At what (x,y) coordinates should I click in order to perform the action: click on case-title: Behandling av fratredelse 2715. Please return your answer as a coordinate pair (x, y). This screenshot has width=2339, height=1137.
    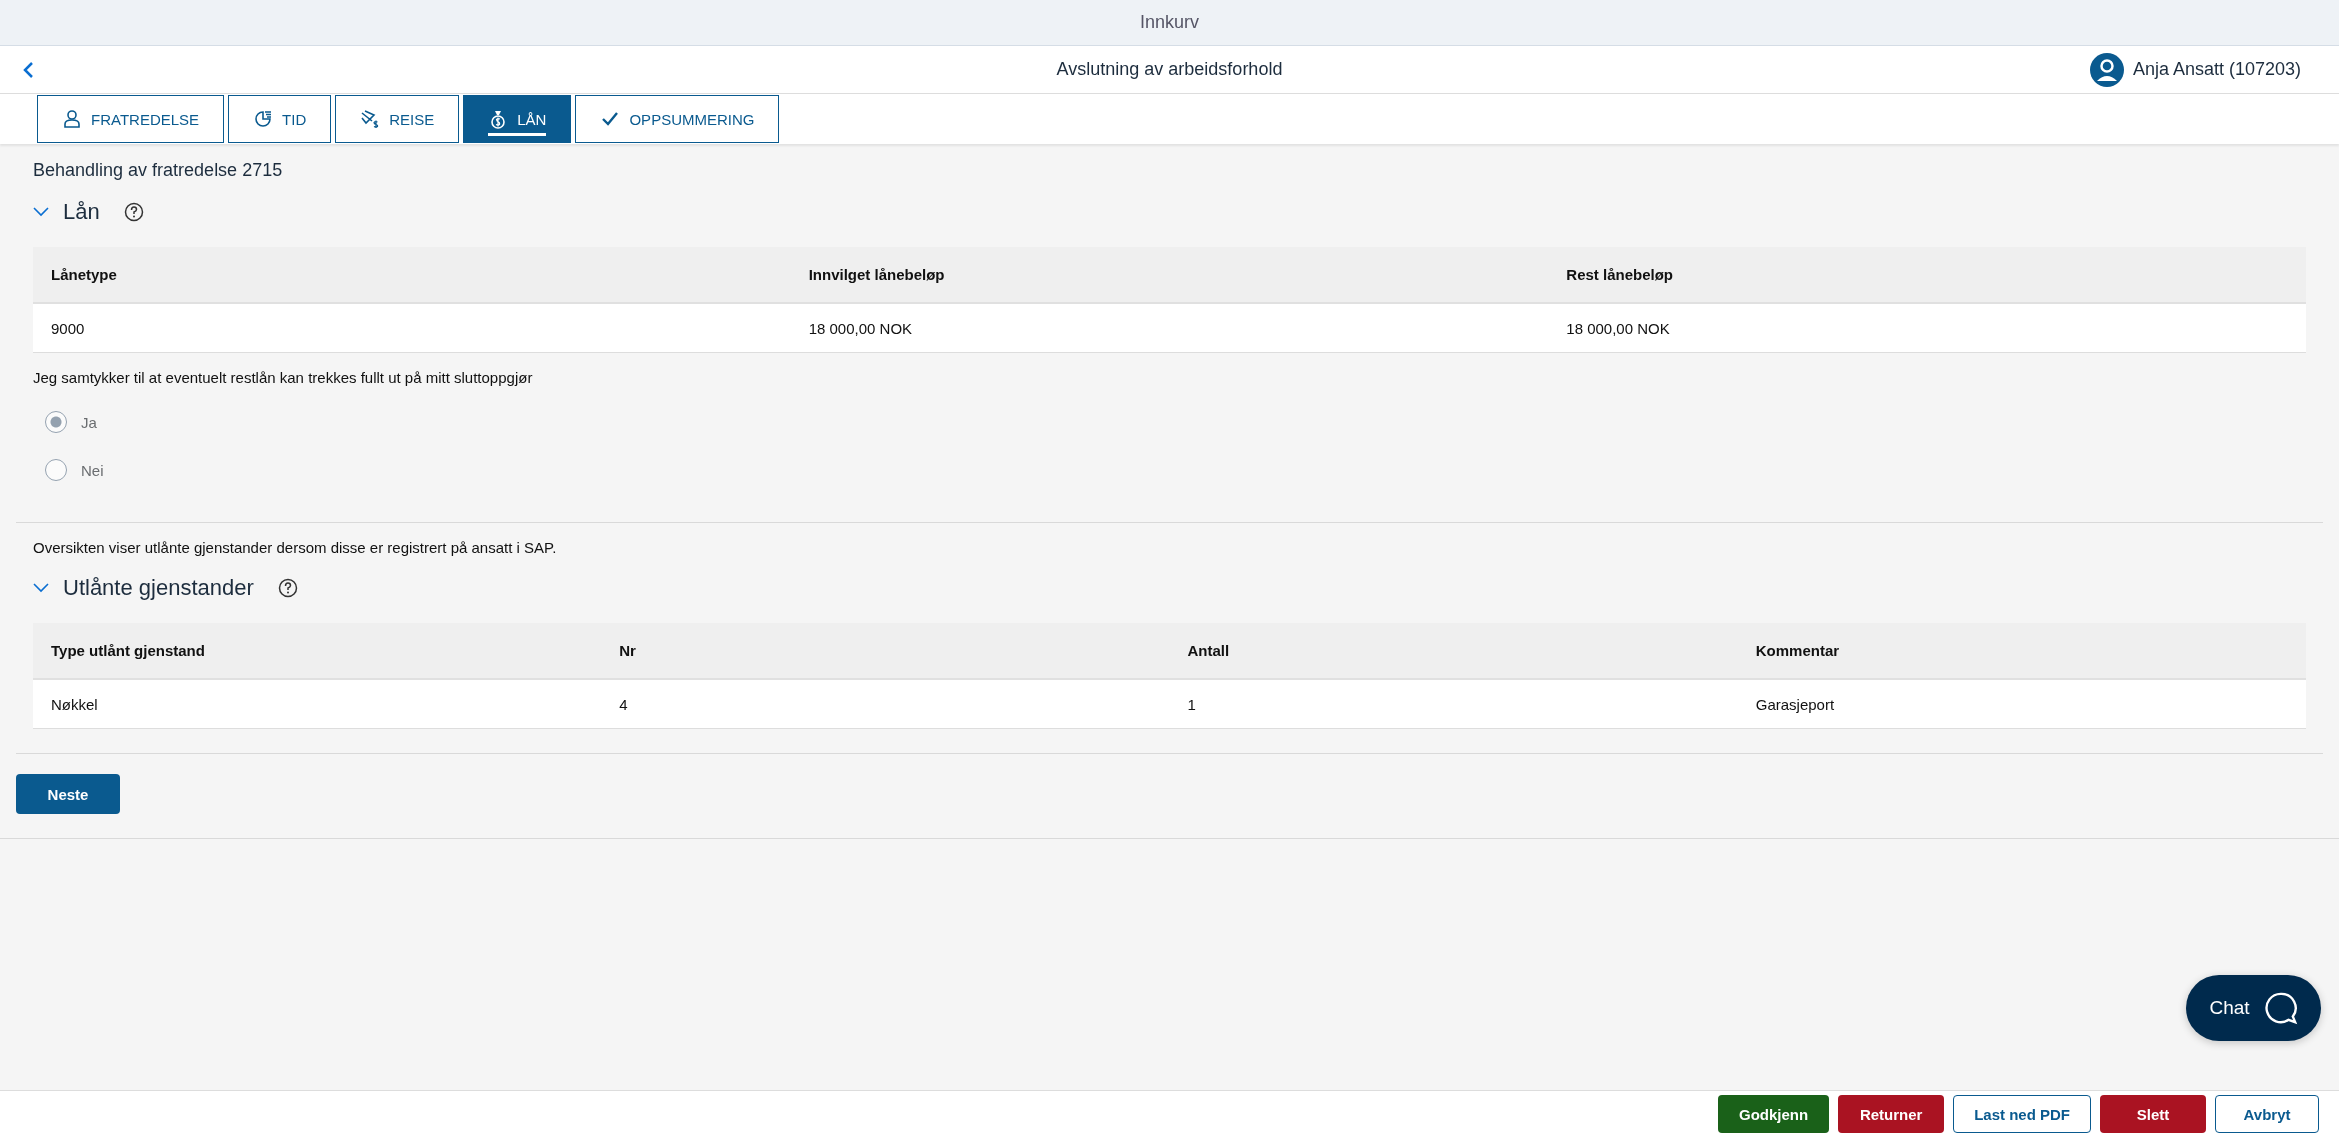
    Looking at the image, I should click on (158, 170).